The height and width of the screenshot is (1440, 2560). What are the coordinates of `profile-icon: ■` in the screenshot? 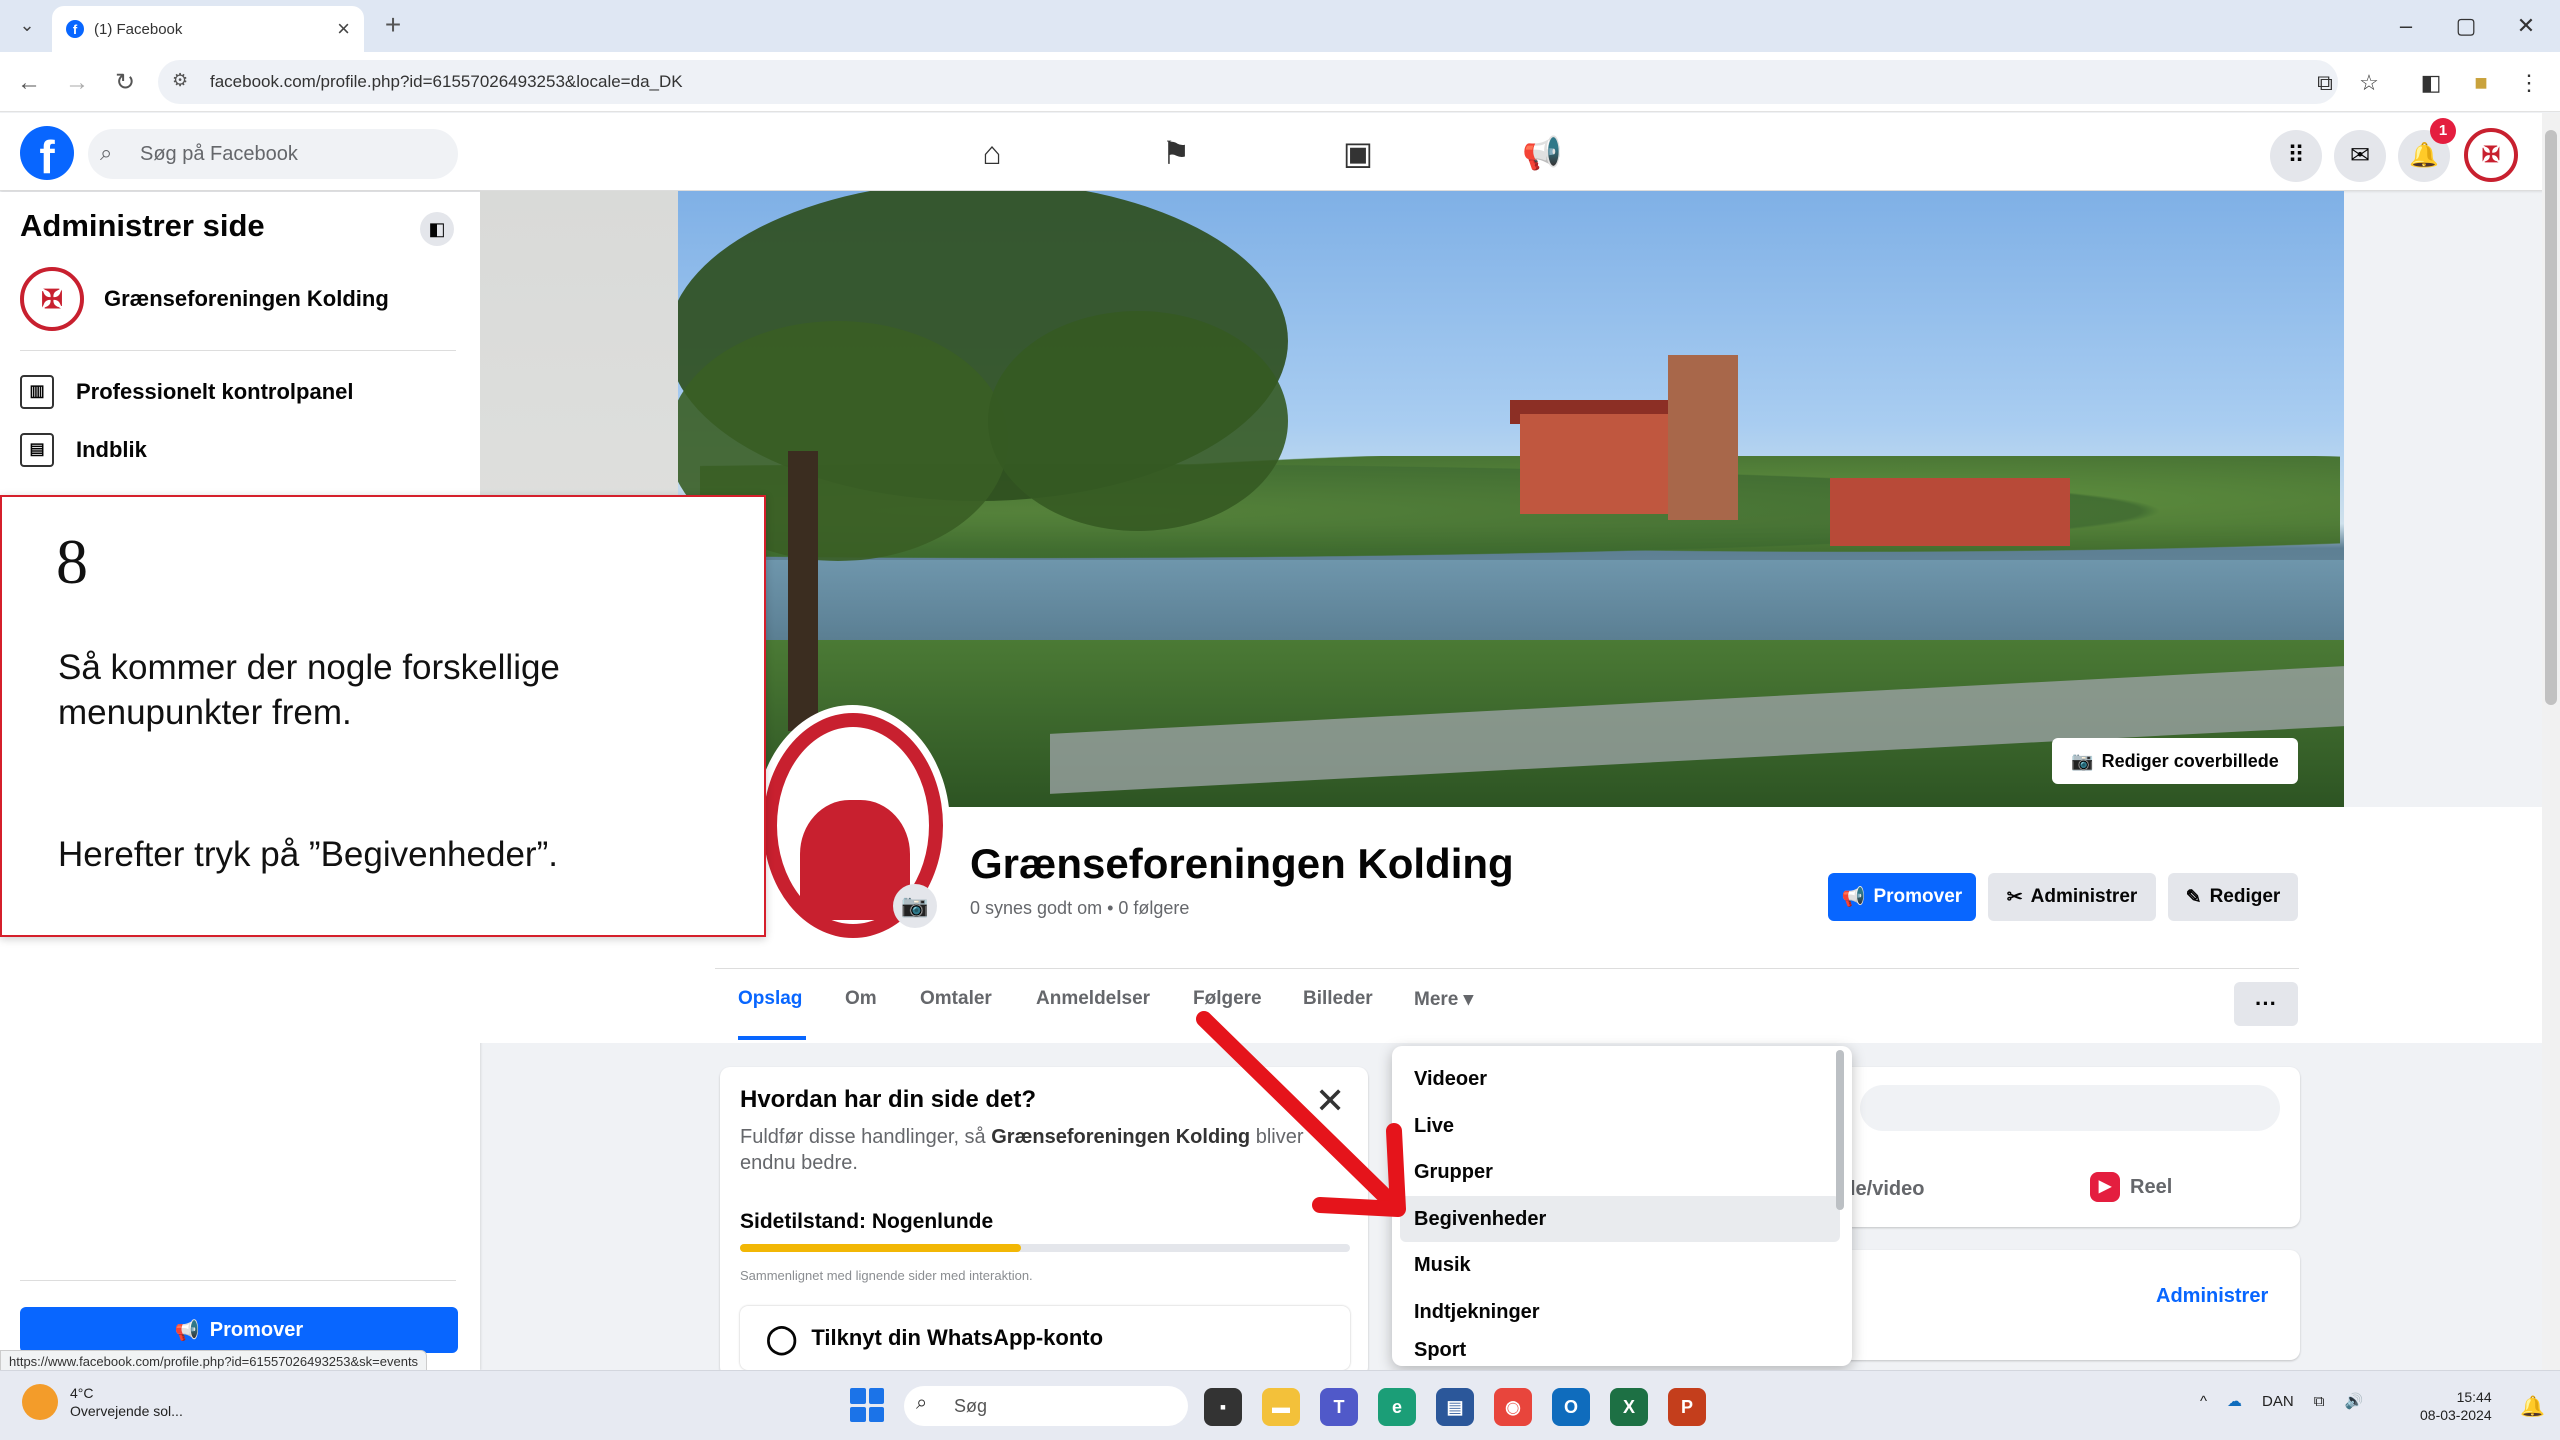 It's located at (2481, 83).